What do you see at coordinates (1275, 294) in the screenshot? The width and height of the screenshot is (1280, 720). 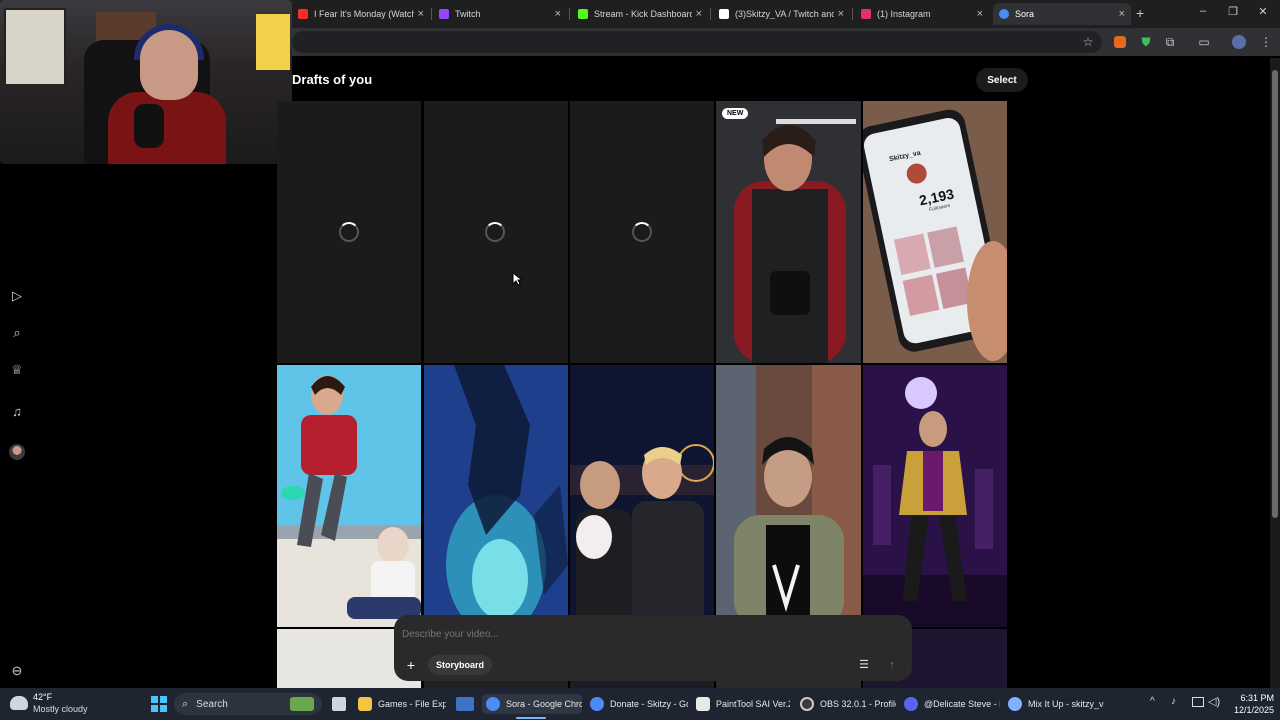 I see `scrollbar-thumb` at bounding box center [1275, 294].